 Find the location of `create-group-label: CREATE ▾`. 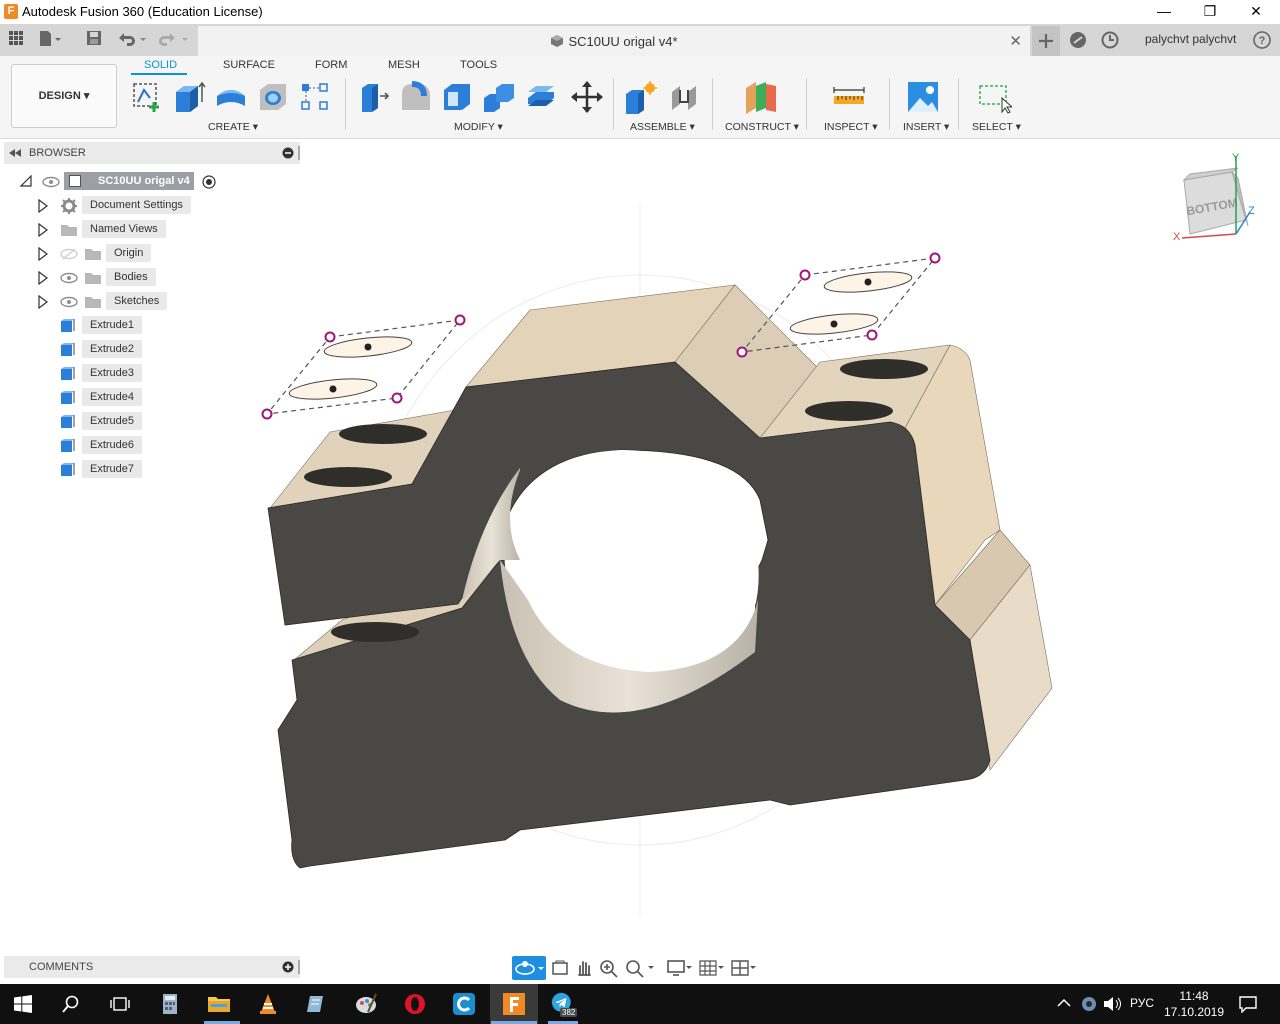

create-group-label: CREATE ▾ is located at coordinates (233, 127).